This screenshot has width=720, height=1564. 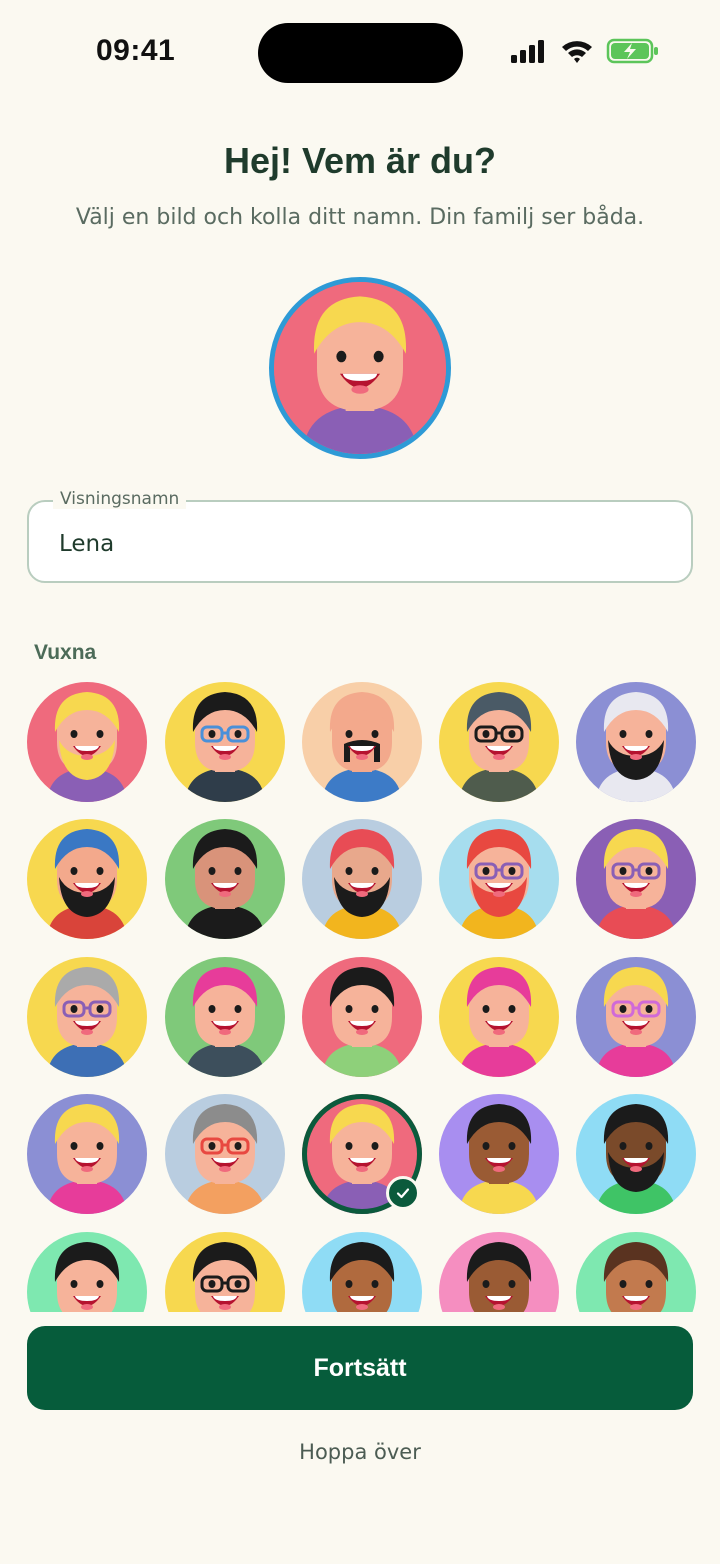 I want to click on continue-button: Fortsätt, so click(x=360, y=1368).